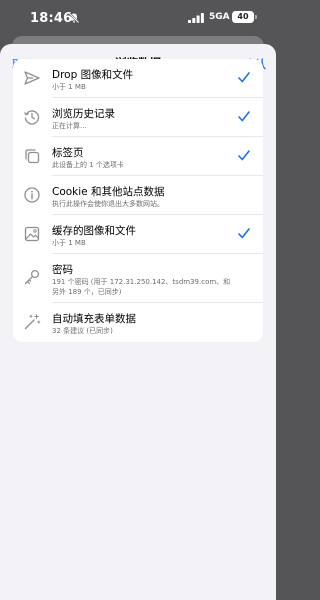  Describe the element at coordinates (94, 231) in the screenshot. I see `item-title: 缓存的图像和文件` at that location.